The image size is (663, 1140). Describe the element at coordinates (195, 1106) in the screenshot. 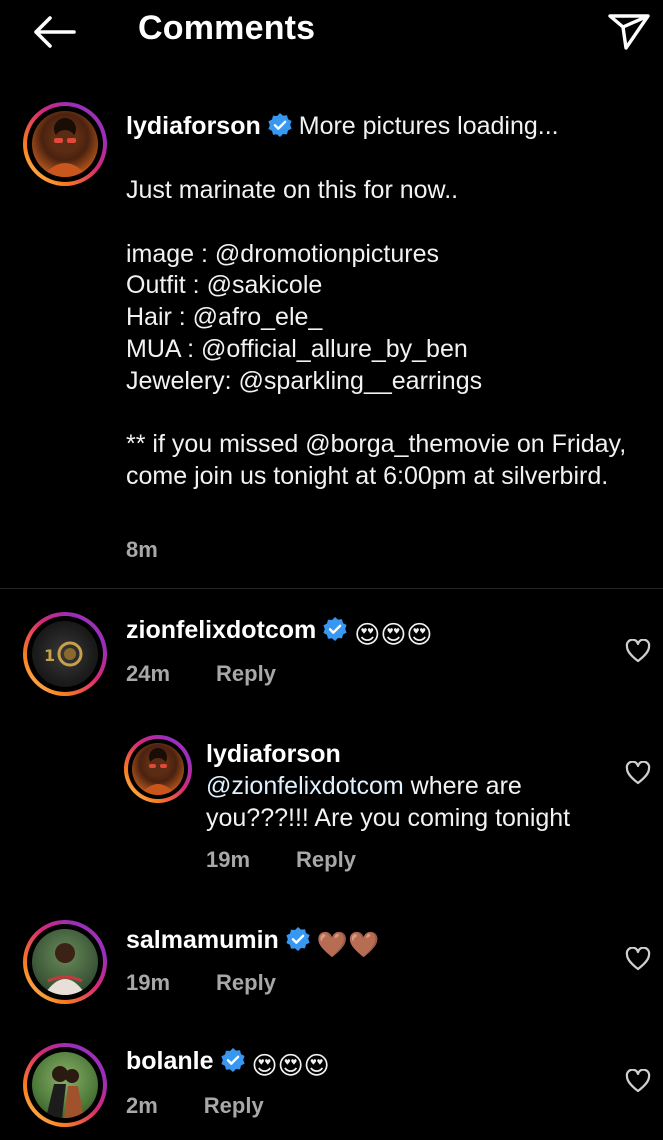

I see `comment-meta: 2m Reply` at that location.